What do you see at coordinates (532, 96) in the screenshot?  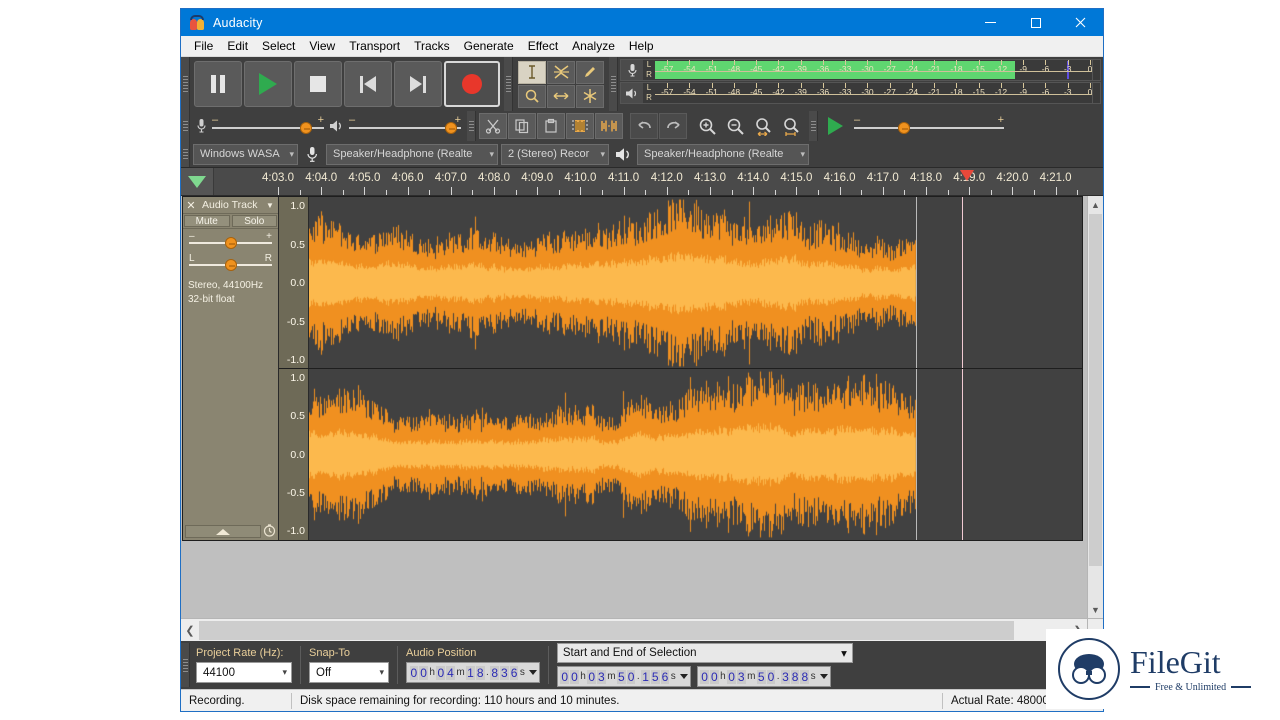 I see `zoom-tool-button` at bounding box center [532, 96].